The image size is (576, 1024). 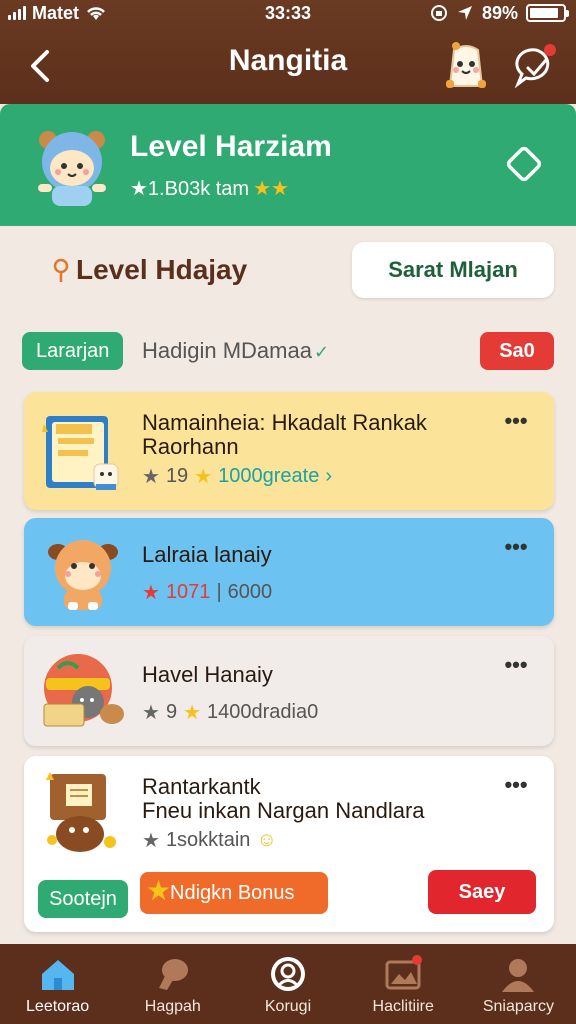 I want to click on chevron-right-icon: ›, so click(x=328, y=476).